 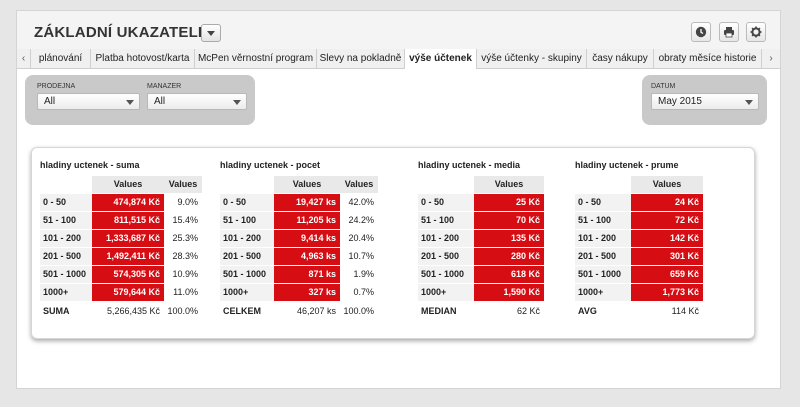 I want to click on print-button, so click(x=729, y=32).